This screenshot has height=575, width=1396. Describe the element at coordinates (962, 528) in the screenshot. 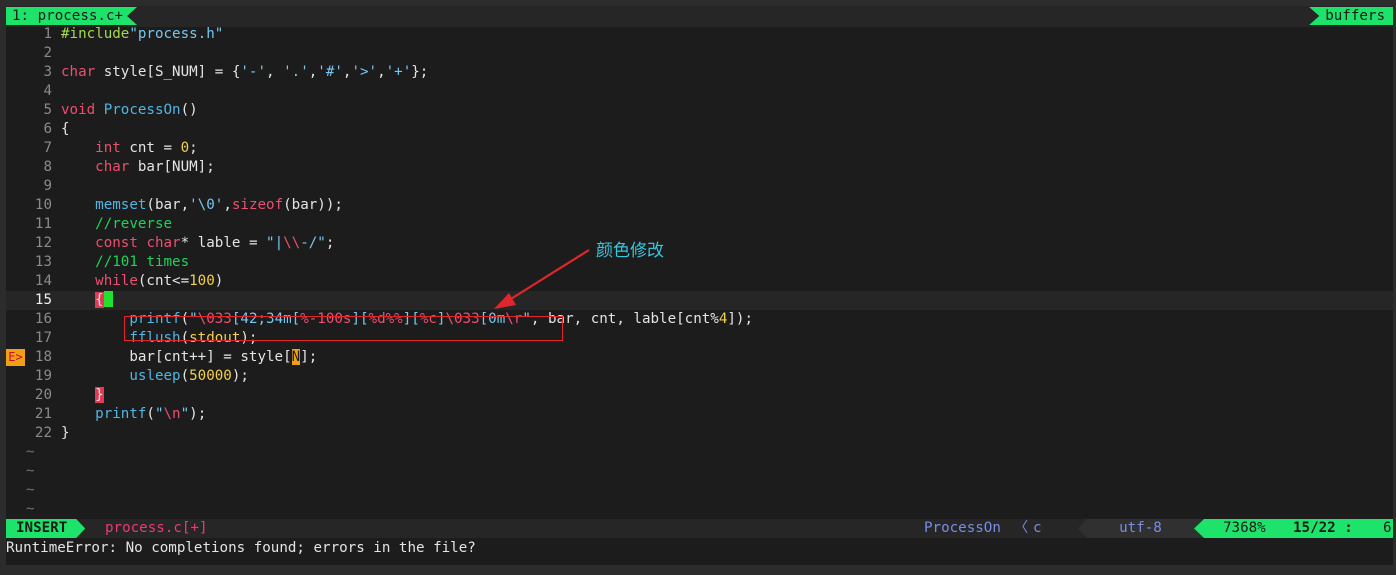

I see `status-function: ProcessOn` at that location.